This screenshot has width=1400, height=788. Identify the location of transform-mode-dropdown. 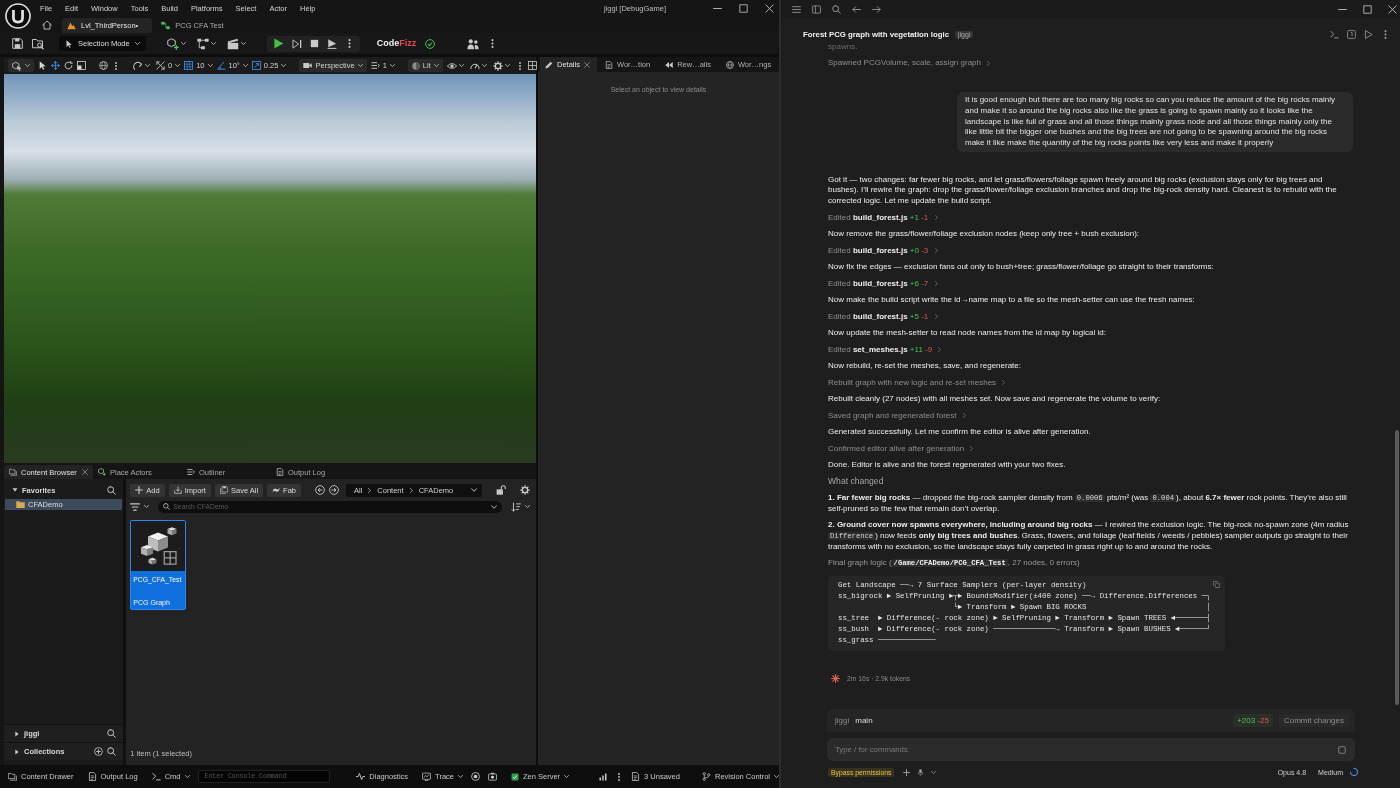
(21, 65).